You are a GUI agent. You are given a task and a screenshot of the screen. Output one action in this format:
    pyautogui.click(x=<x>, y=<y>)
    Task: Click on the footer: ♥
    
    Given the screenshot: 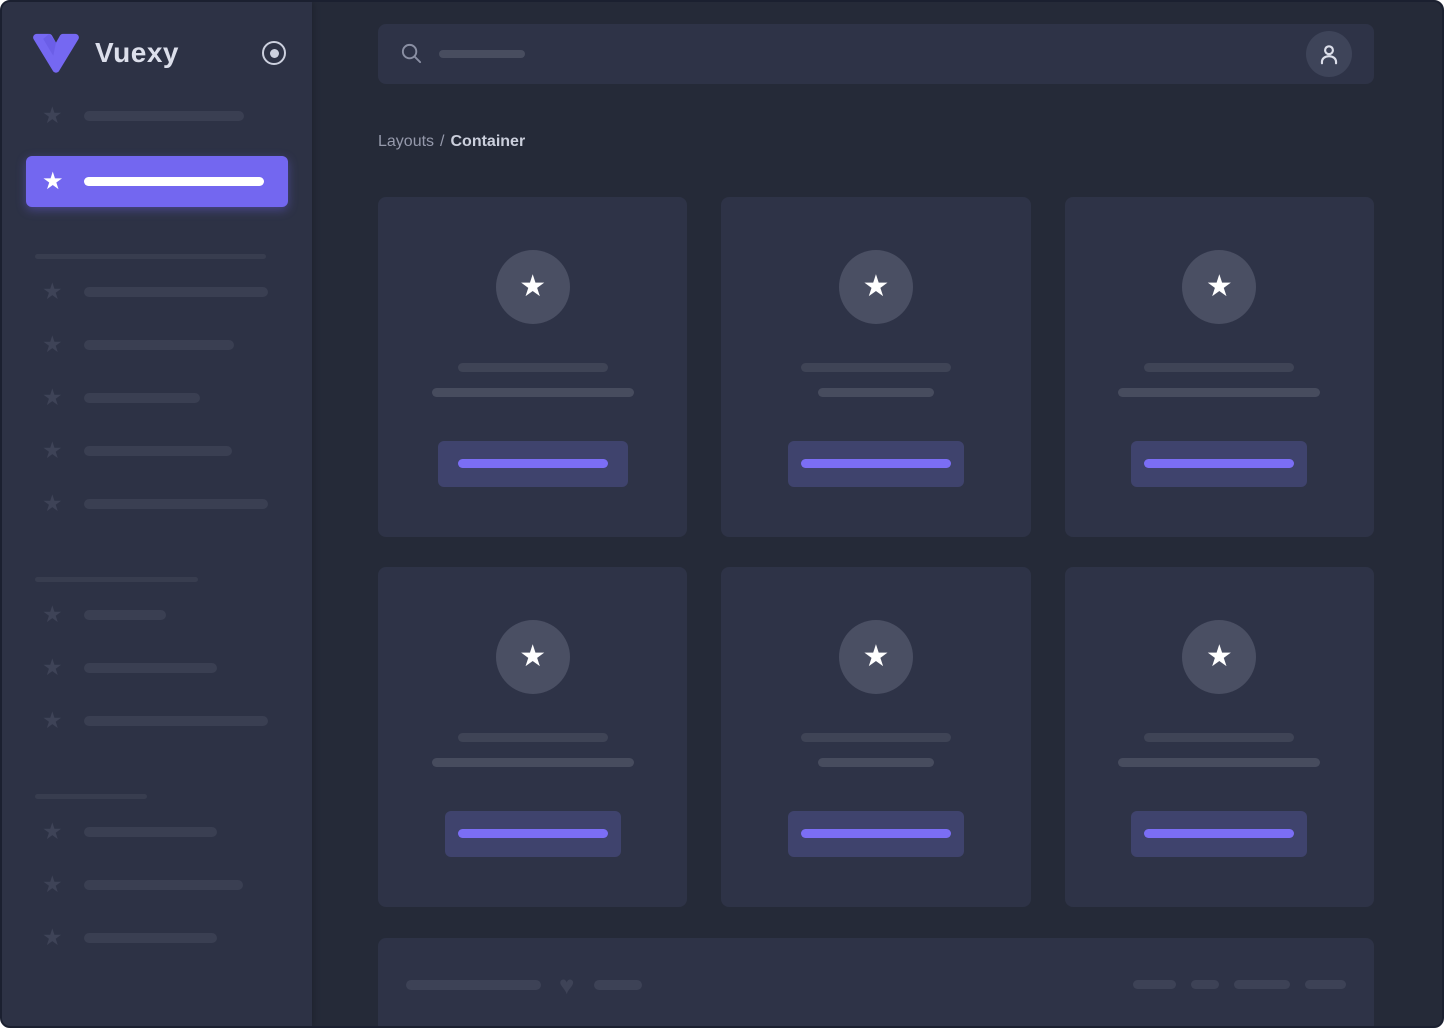 What is the action you would take?
    pyautogui.click(x=876, y=981)
    